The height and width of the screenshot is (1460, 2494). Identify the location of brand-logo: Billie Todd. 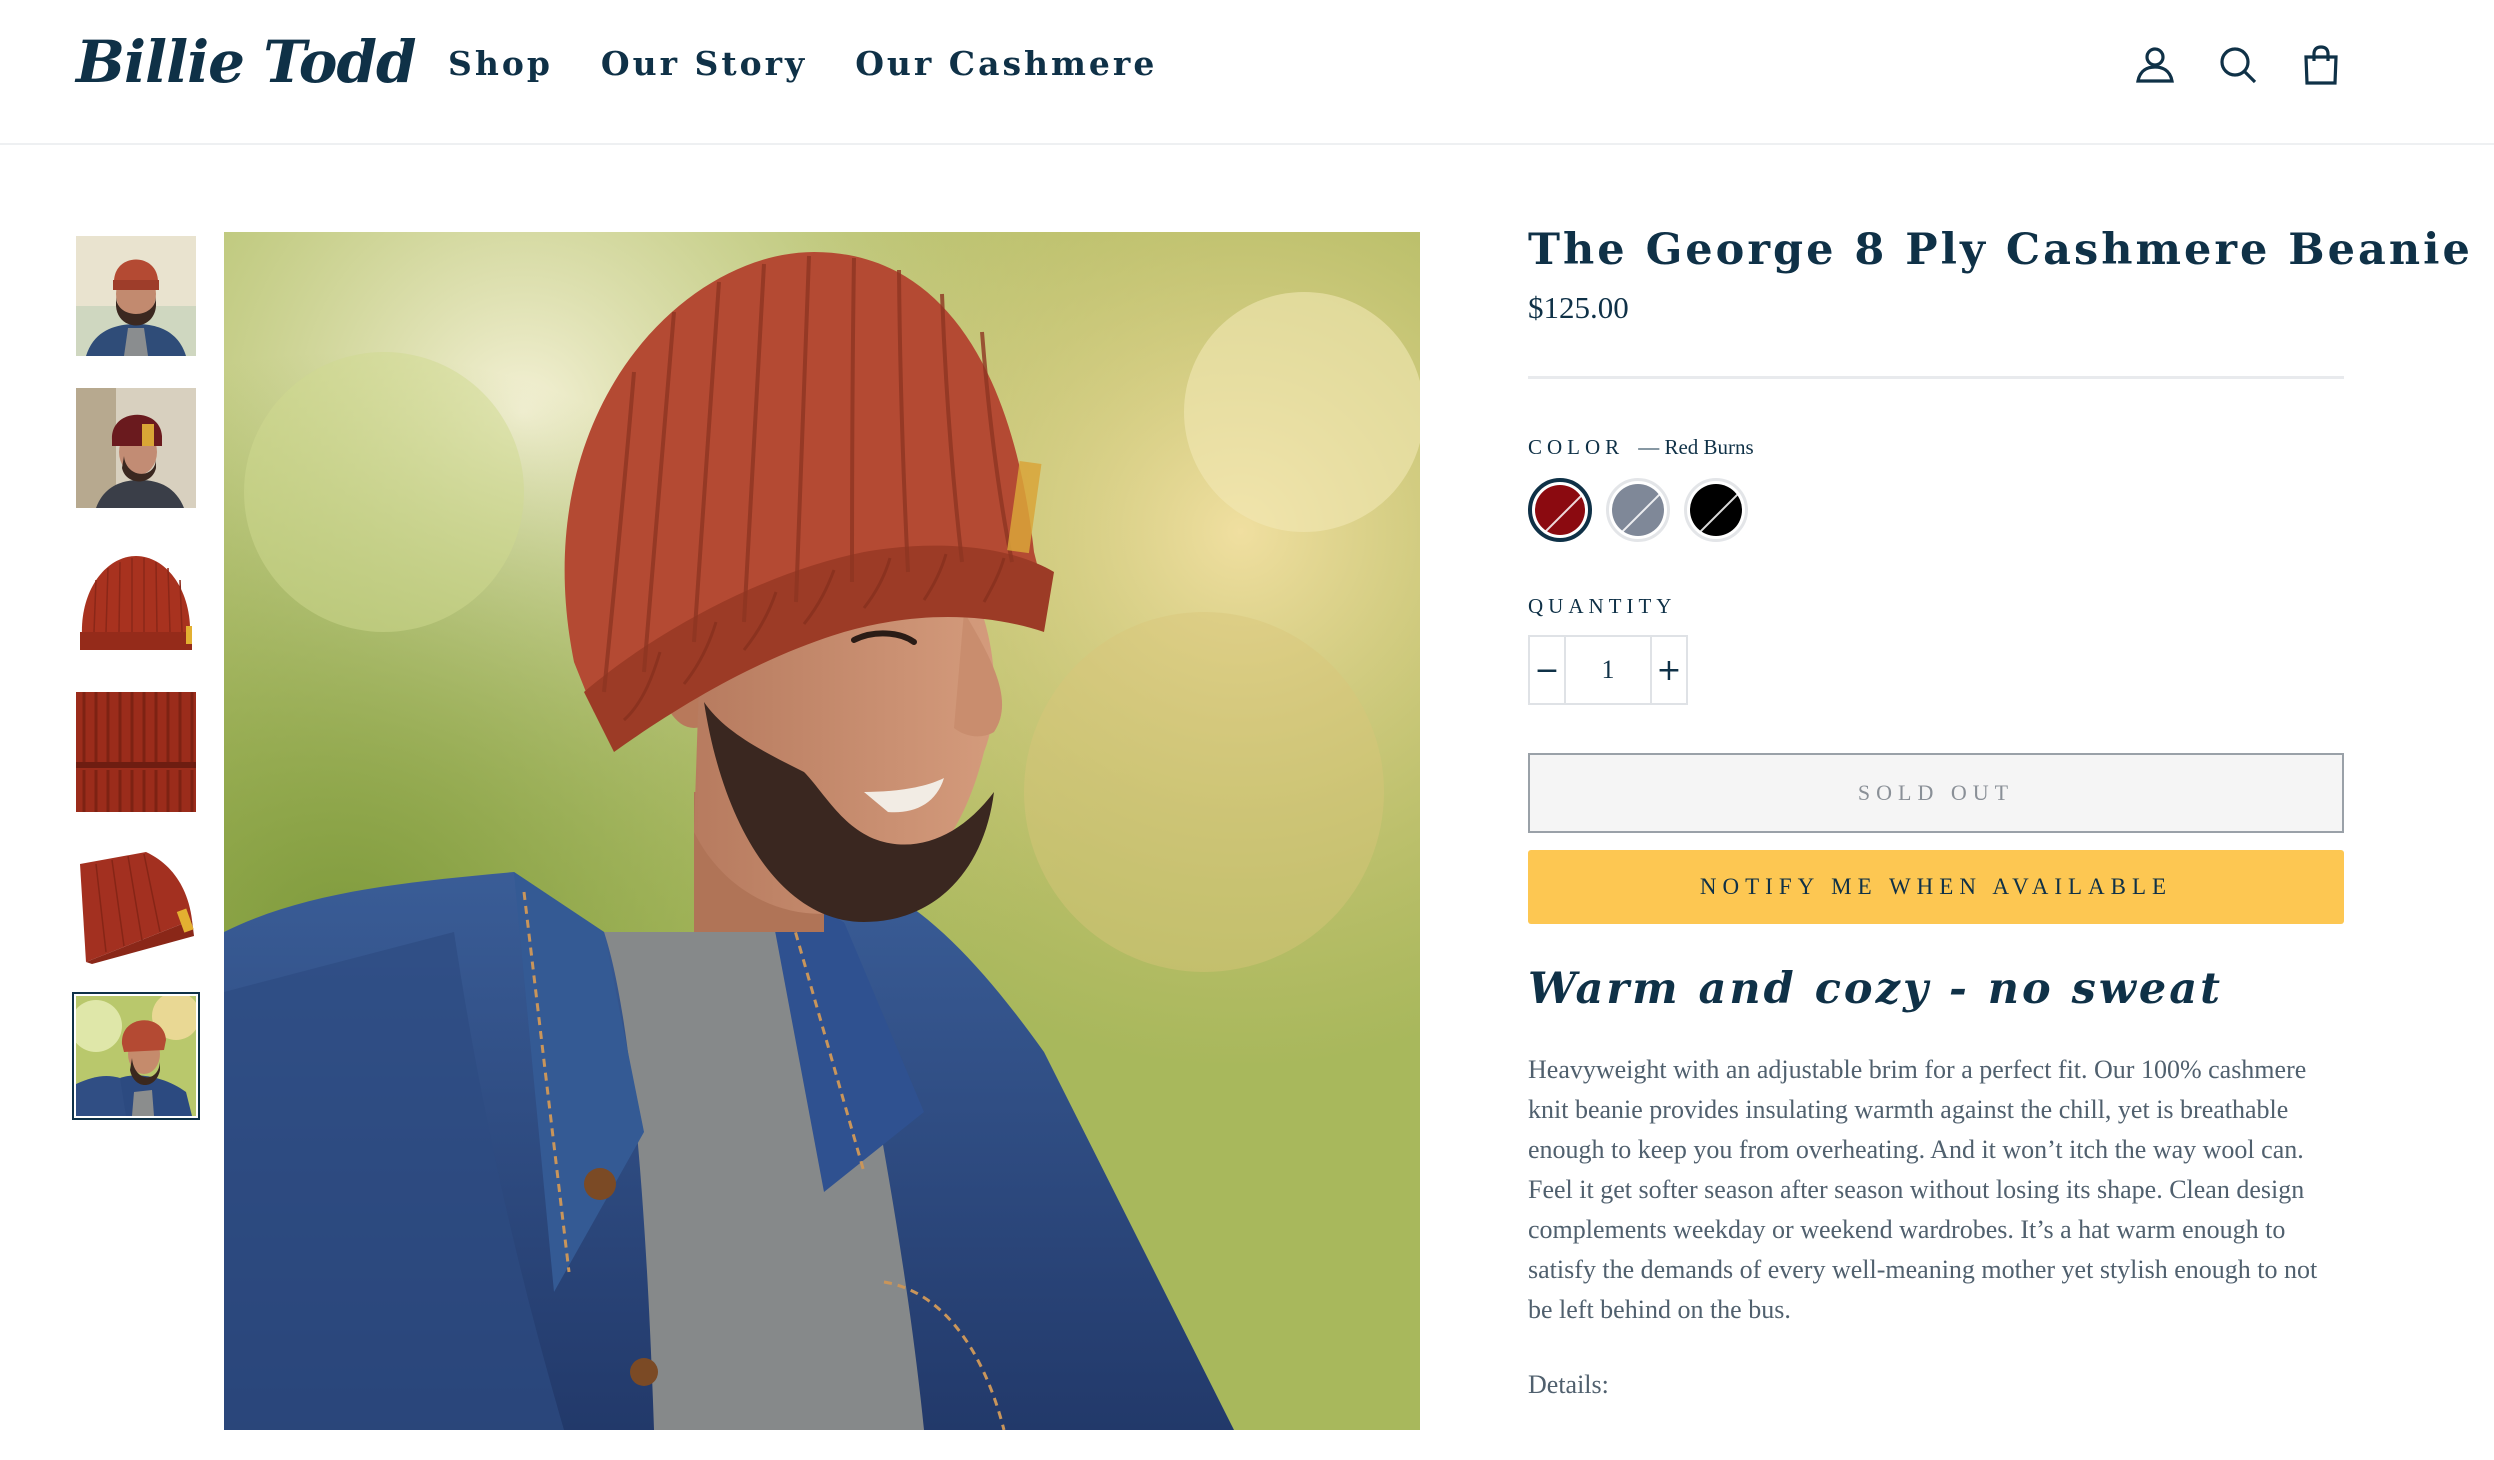
(246, 62).